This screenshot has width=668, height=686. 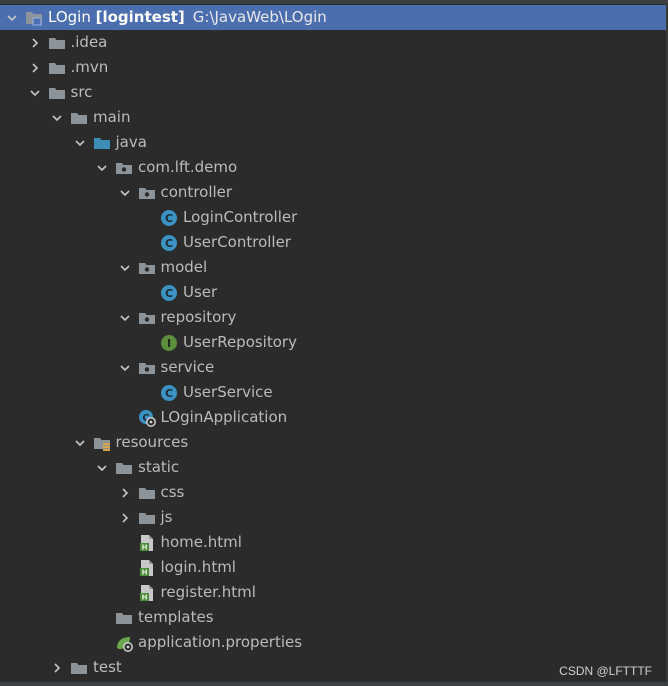 What do you see at coordinates (333, 217) in the screenshot?
I see `tree-node-logincontroller: C LoginController` at bounding box center [333, 217].